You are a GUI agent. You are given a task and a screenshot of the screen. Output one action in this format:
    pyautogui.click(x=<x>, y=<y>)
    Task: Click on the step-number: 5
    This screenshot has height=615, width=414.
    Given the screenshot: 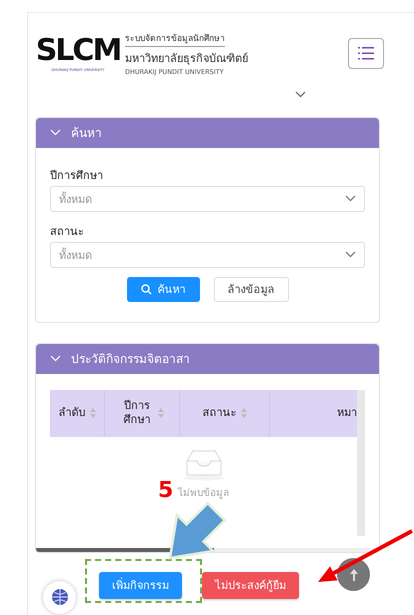 What is the action you would take?
    pyautogui.click(x=166, y=490)
    